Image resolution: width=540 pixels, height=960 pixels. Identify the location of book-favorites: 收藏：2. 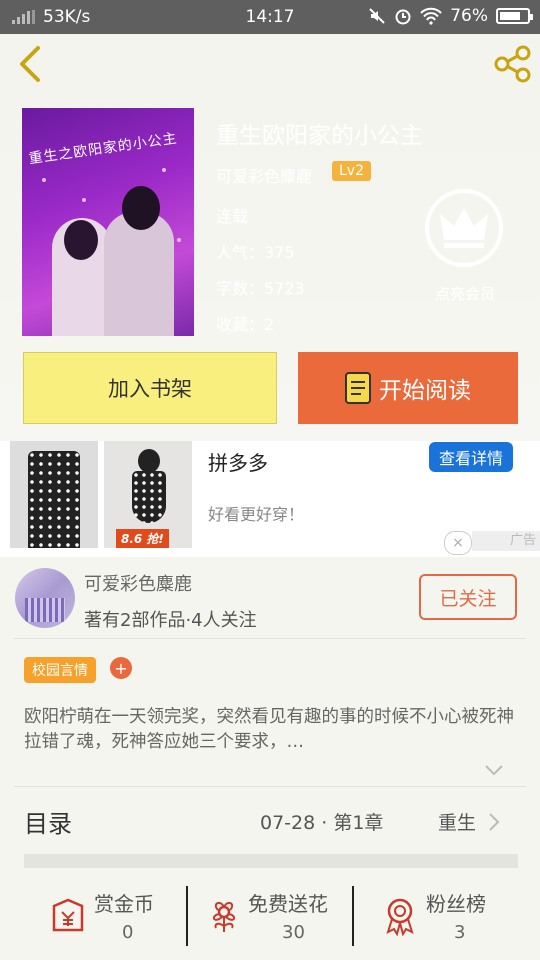
(245, 324).